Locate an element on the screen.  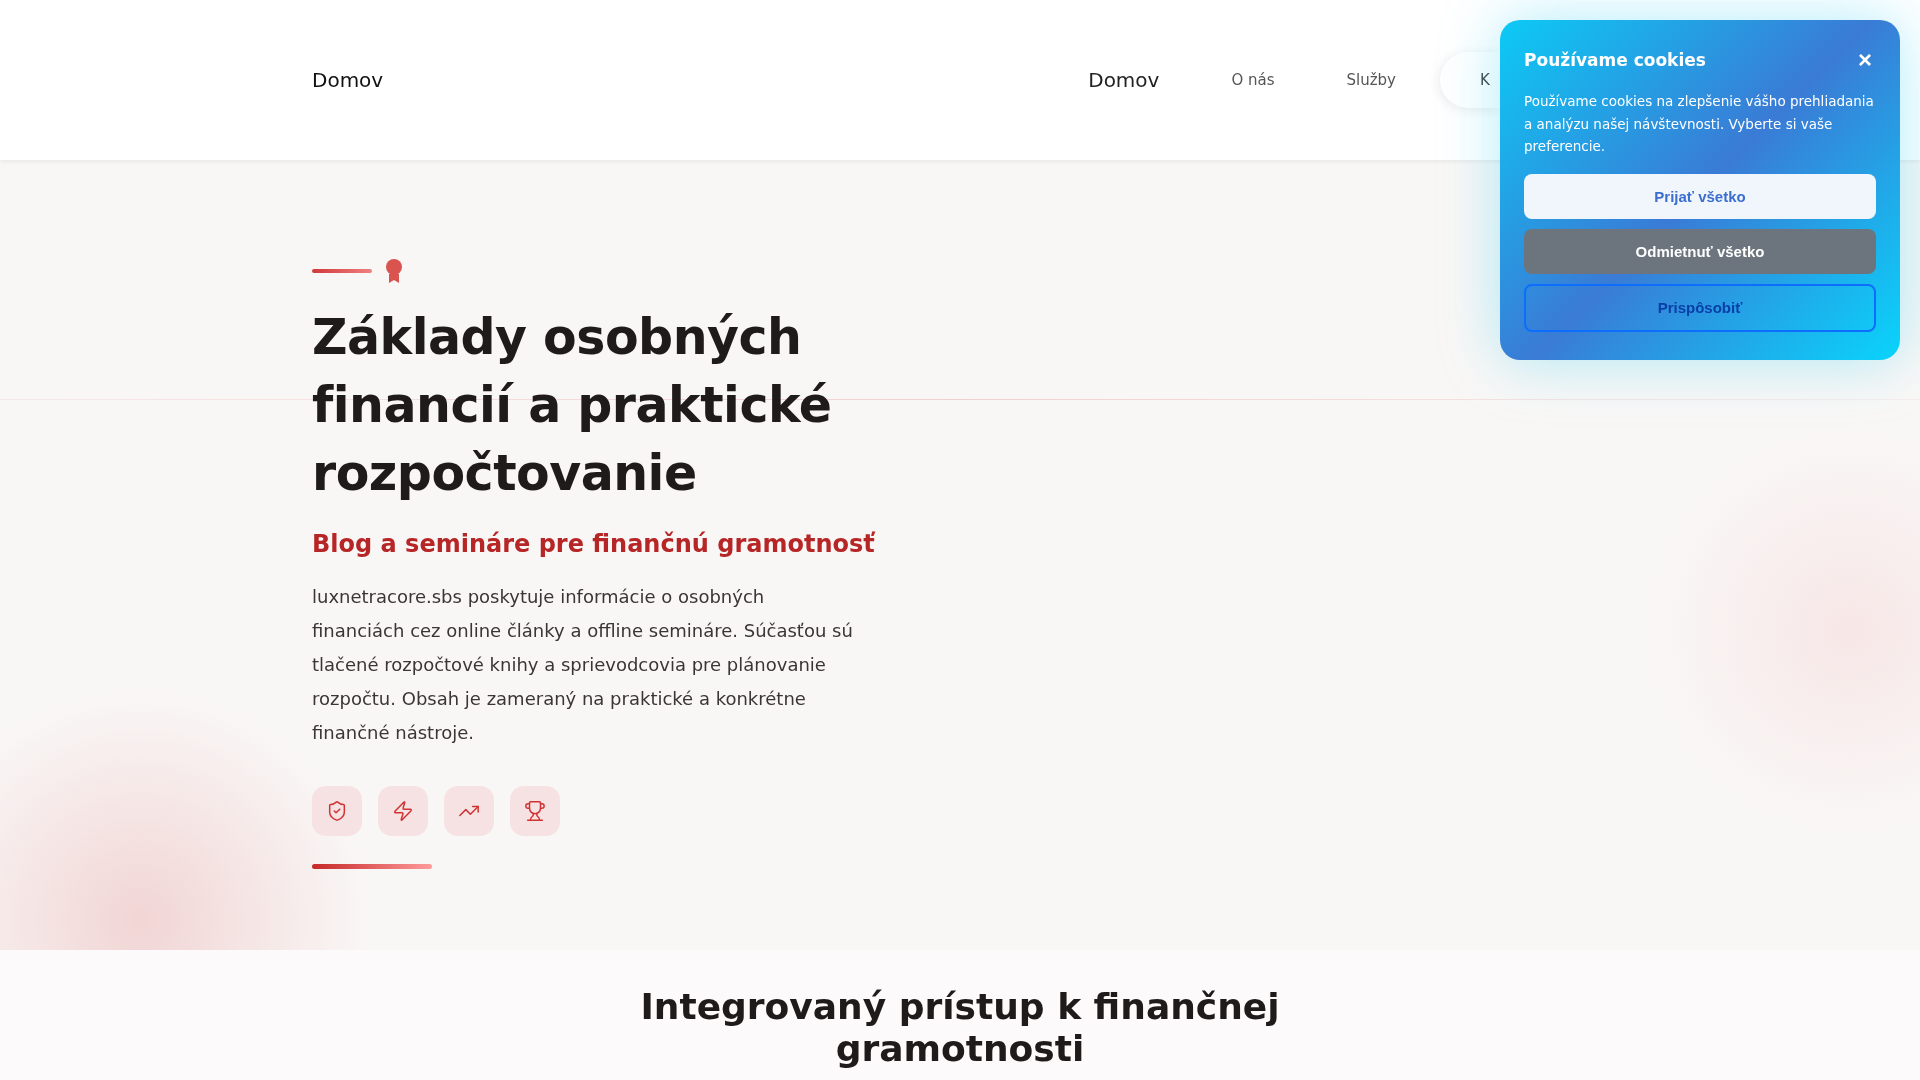
shield-check-icon is located at coordinates (337, 811).